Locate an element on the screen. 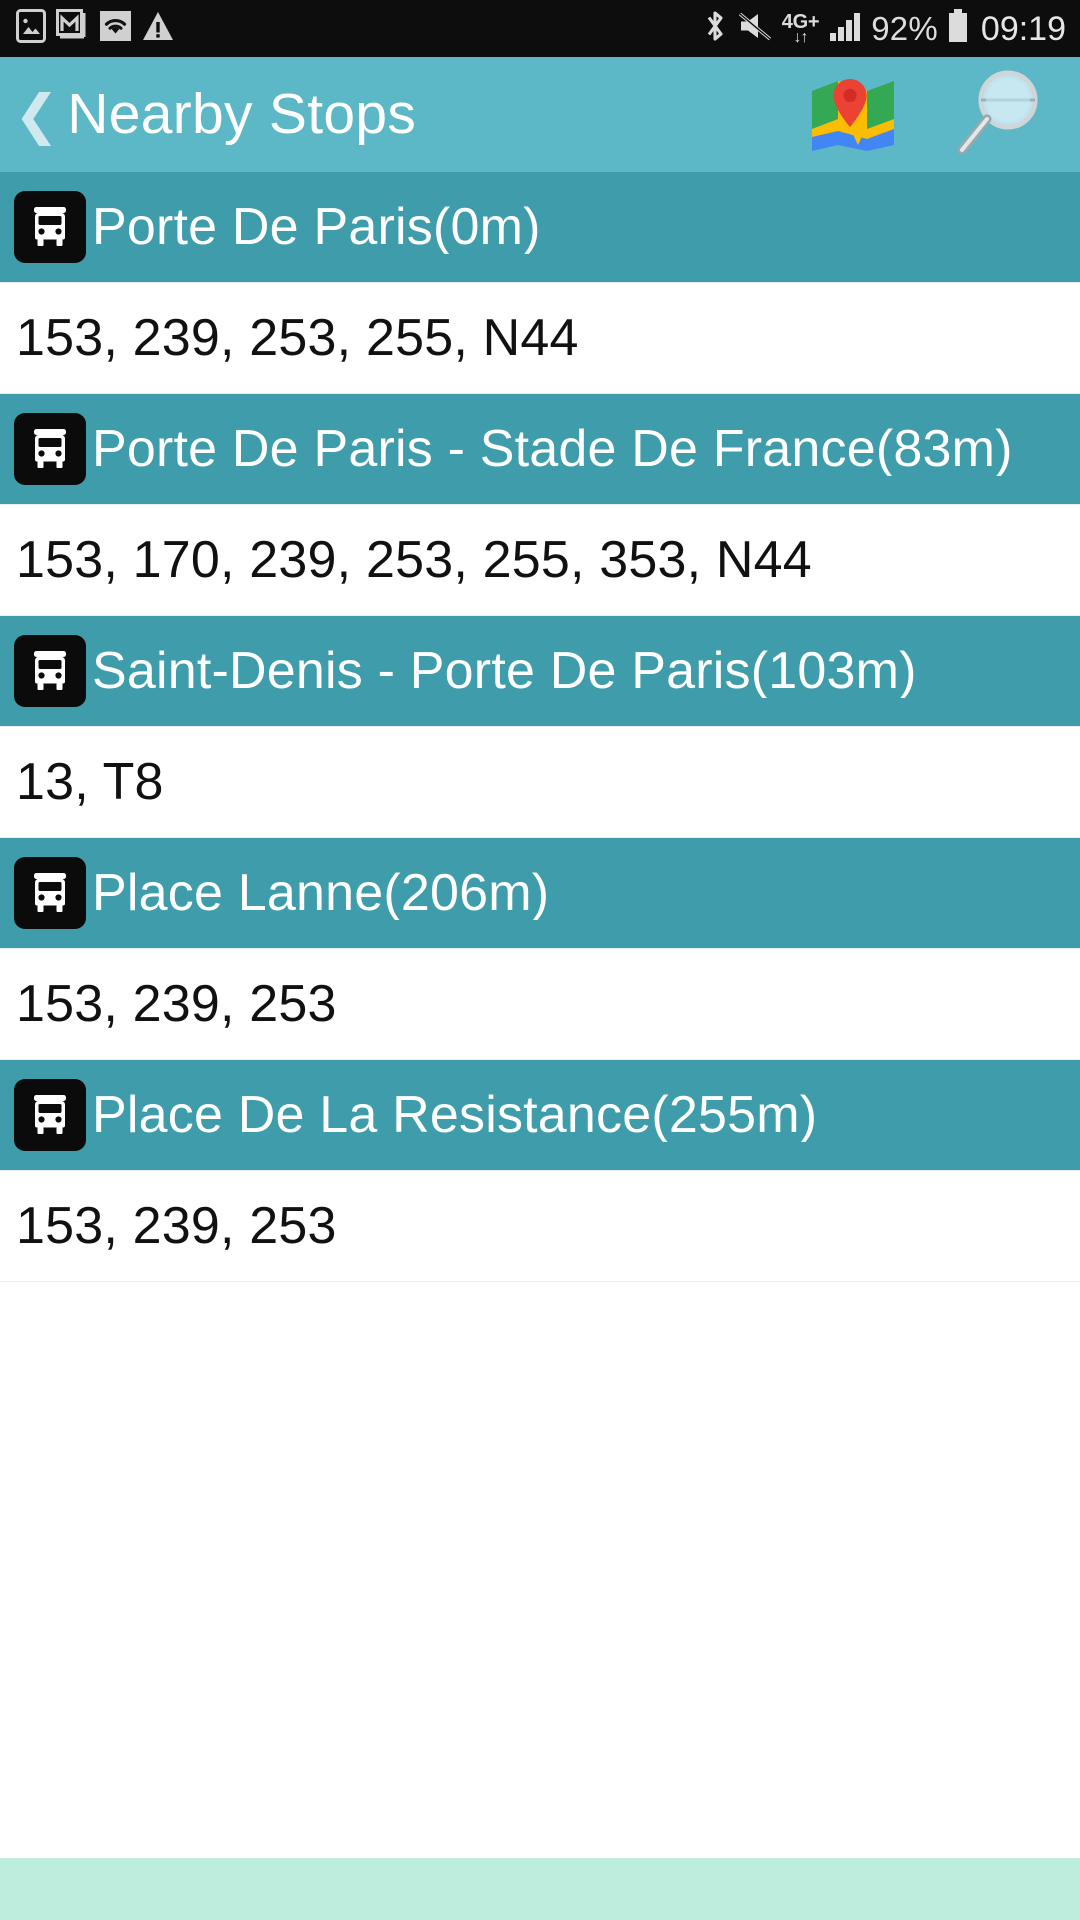  search-icon is located at coordinates (1000, 114).